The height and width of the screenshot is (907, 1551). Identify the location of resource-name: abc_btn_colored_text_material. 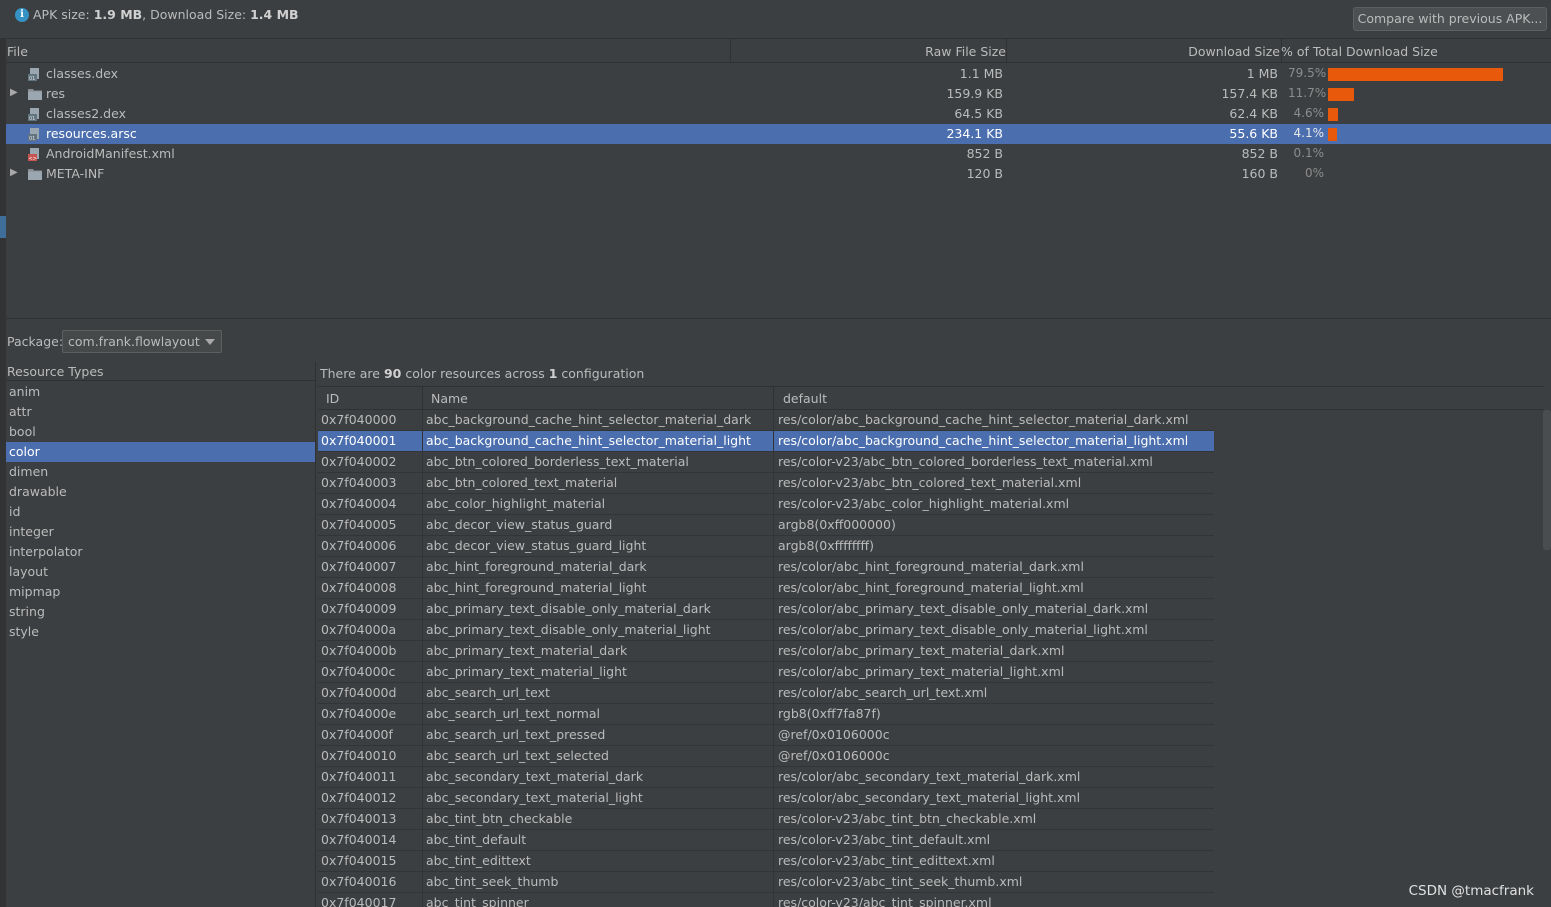
(522, 482).